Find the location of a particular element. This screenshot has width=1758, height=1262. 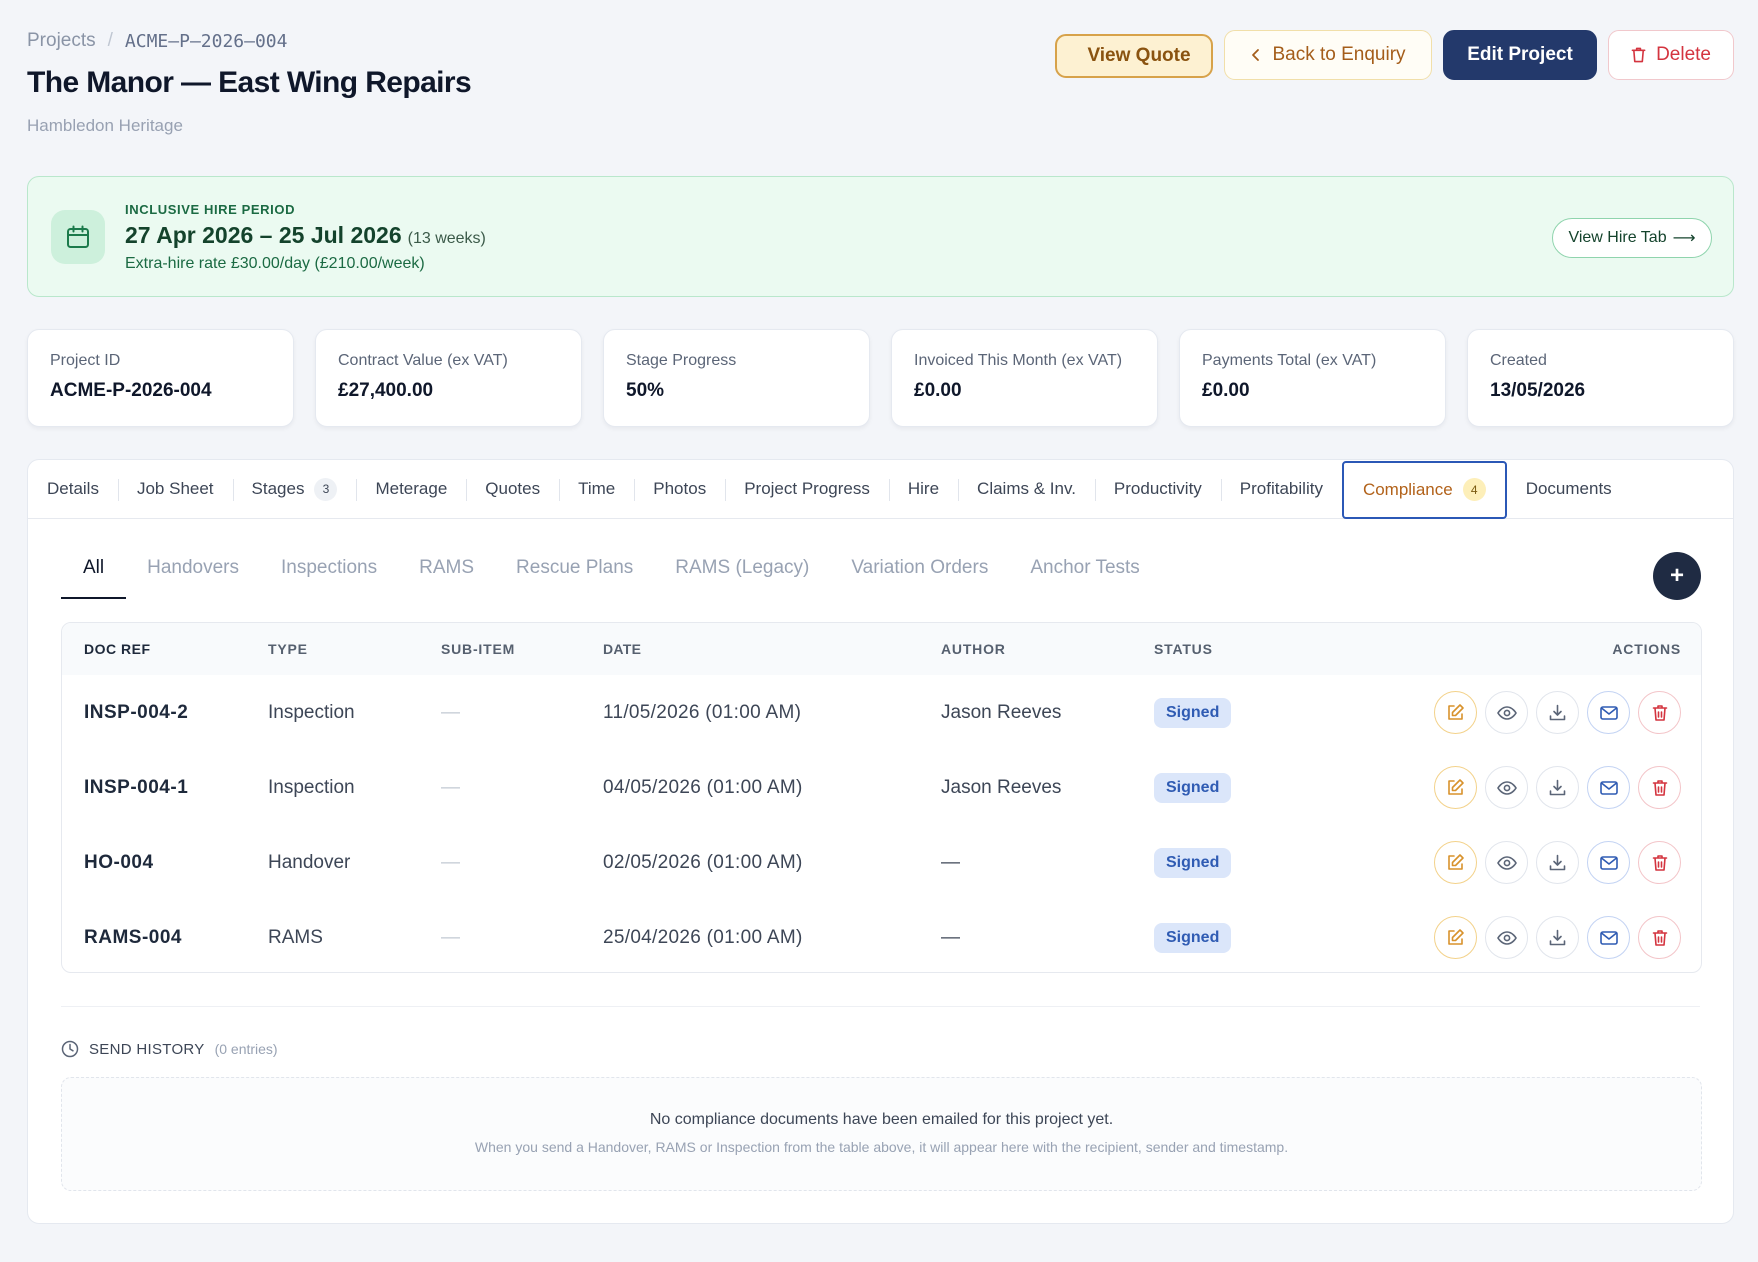

tab-label: Project Progress is located at coordinates (807, 488).